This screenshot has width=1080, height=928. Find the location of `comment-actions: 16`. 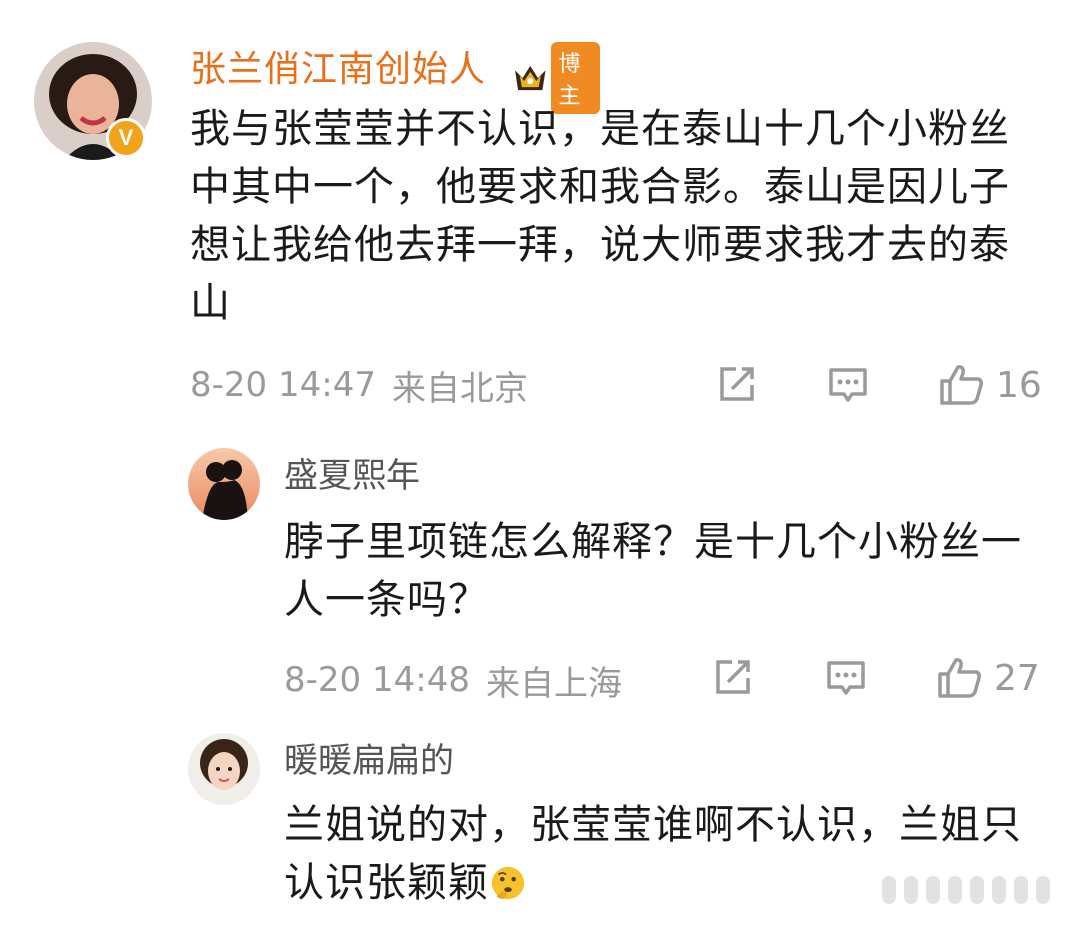

comment-actions: 16 is located at coordinates (875, 385).